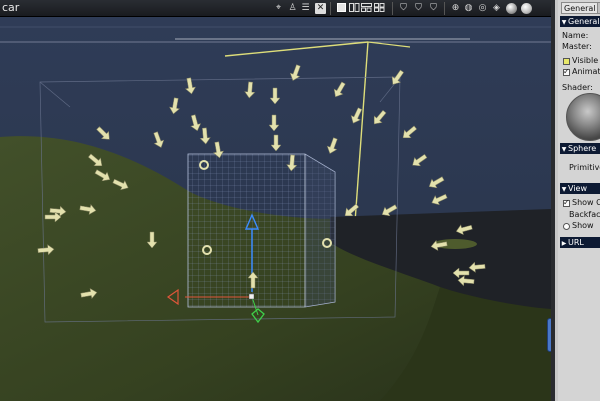 This screenshot has width=600, height=401. Describe the element at coordinates (584, 21) in the screenshot. I see `general-section-title: General` at that location.